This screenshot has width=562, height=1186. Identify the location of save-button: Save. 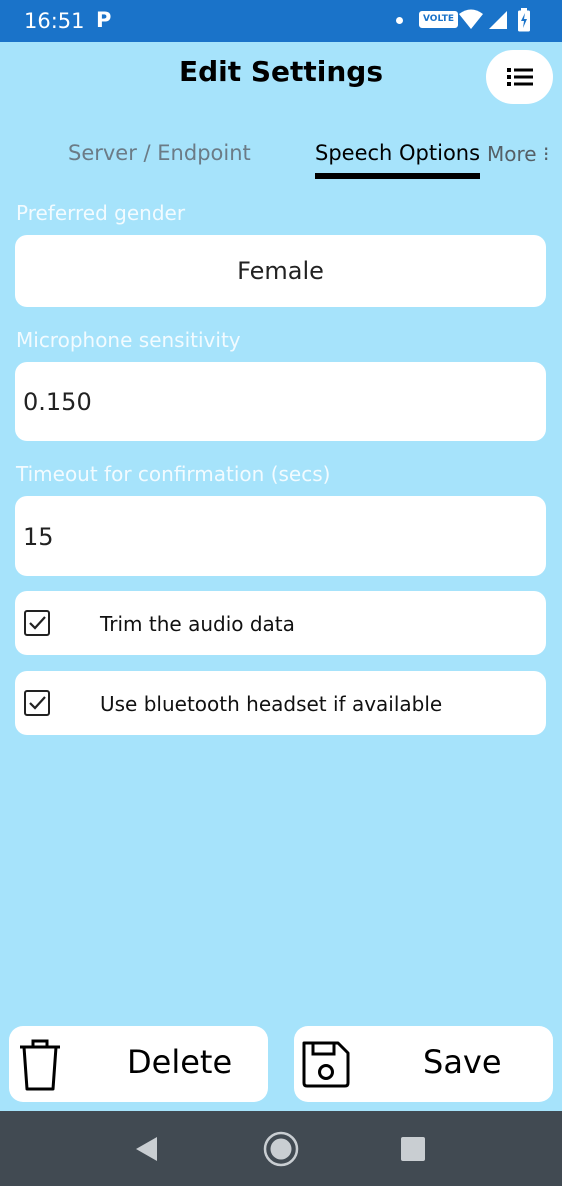
(423, 1064).